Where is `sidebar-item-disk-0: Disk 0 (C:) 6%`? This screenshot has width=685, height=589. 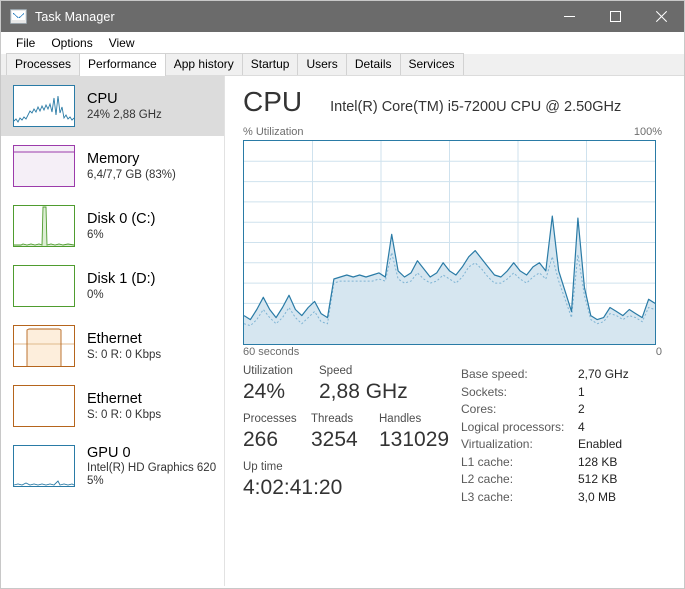 sidebar-item-disk-0: Disk 0 (C:) 6% is located at coordinates (112, 226).